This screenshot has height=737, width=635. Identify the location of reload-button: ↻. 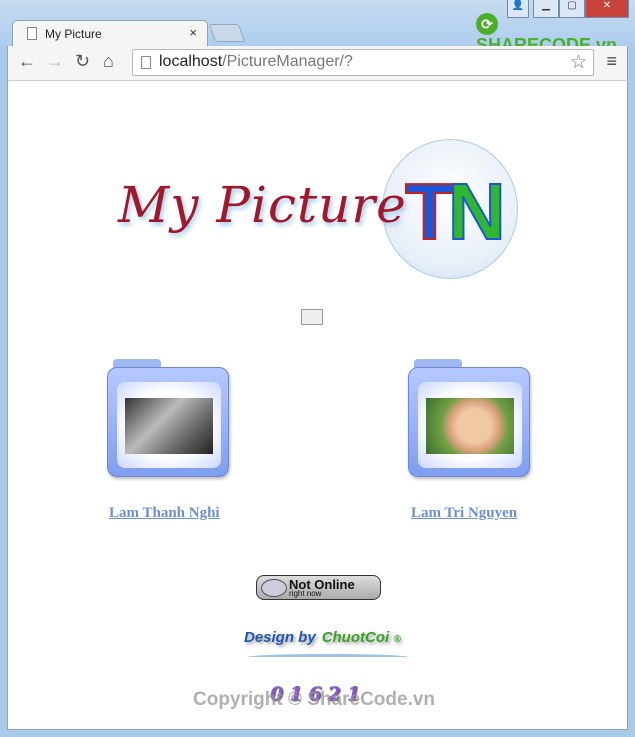
(82, 61).